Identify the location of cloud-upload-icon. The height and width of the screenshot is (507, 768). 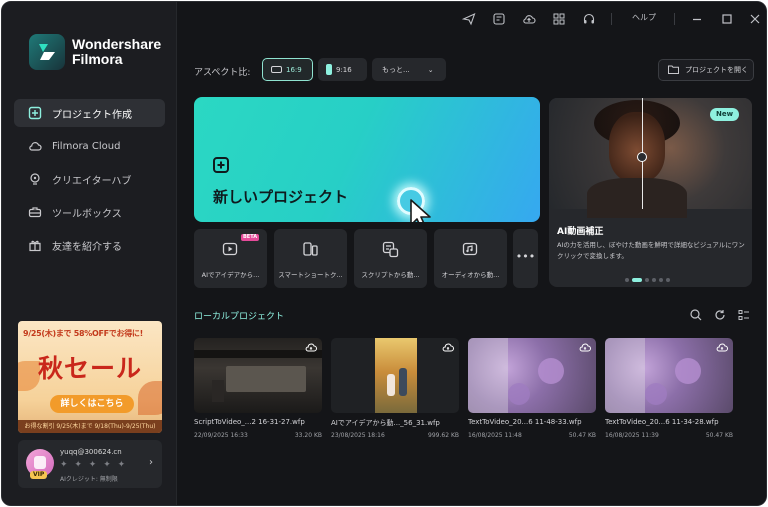
(529, 18).